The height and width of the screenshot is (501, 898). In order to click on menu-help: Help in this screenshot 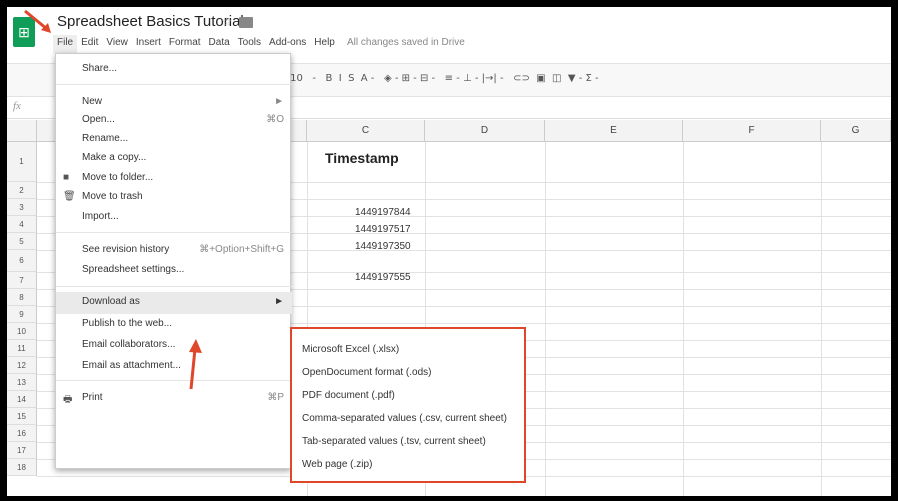, I will do `click(324, 44)`.